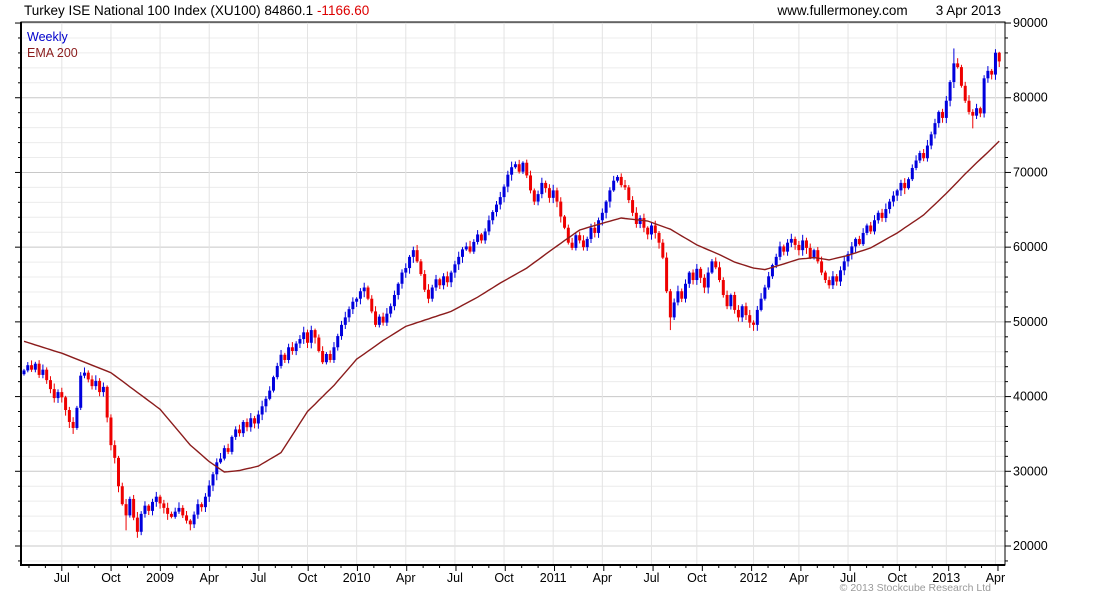  I want to click on legend-weekly-label: Weekly, so click(47, 37).